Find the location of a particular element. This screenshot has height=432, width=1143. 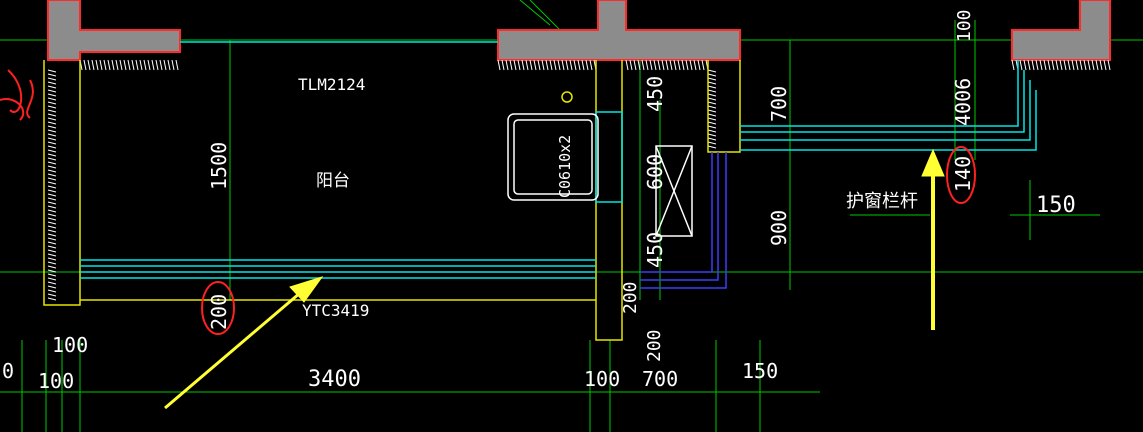

dim-200-low: 200 is located at coordinates (654, 345).